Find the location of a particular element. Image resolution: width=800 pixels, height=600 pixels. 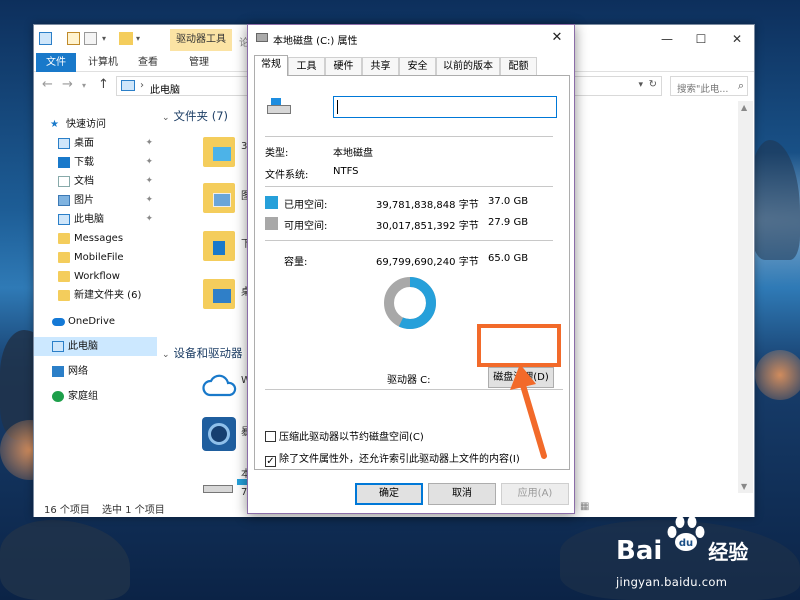

up-arrow-icon: ↑ is located at coordinates (103, 84).